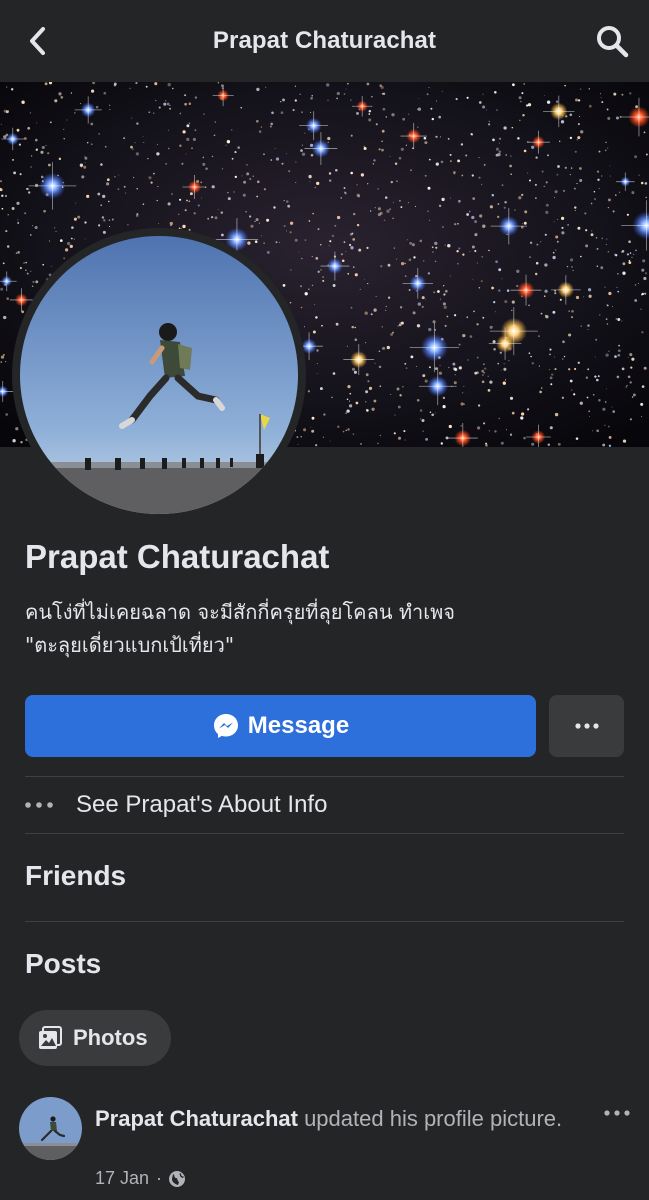 This screenshot has width=649, height=1200. What do you see at coordinates (196, 1118) in the screenshot?
I see `post-author-link: Prapat Chaturachat` at bounding box center [196, 1118].